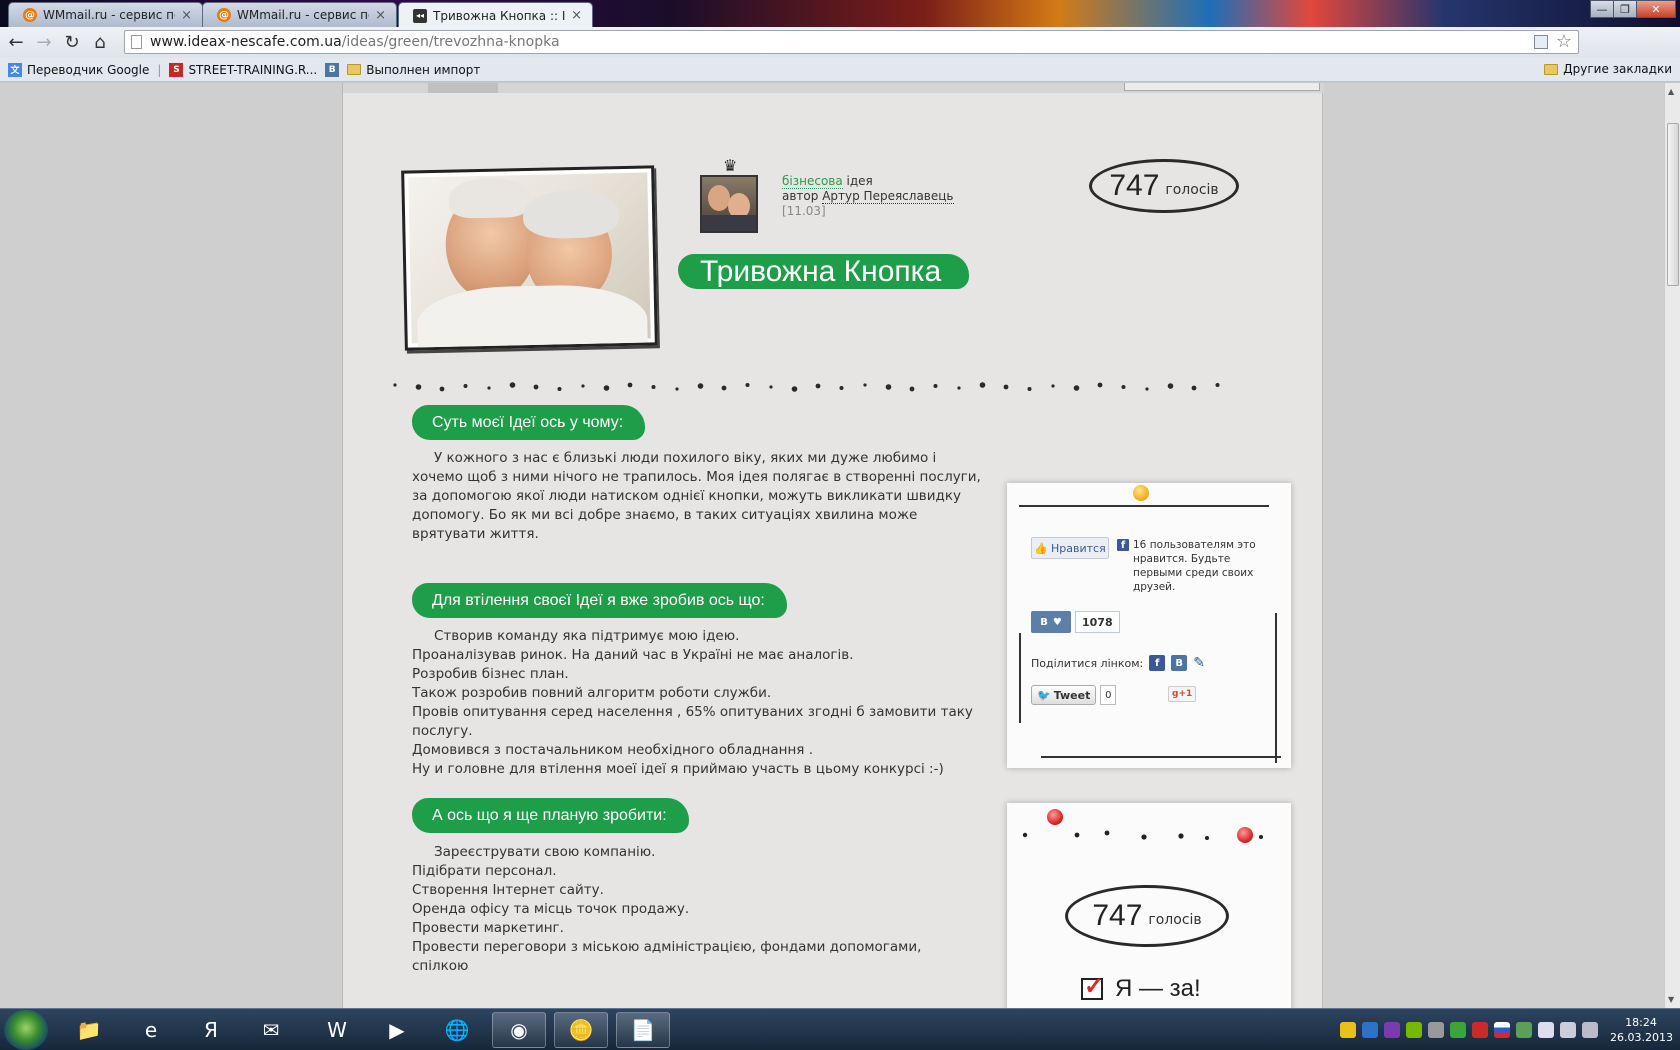 The width and height of the screenshot is (1680, 1050). I want to click on folder-icon, so click(1551, 69).